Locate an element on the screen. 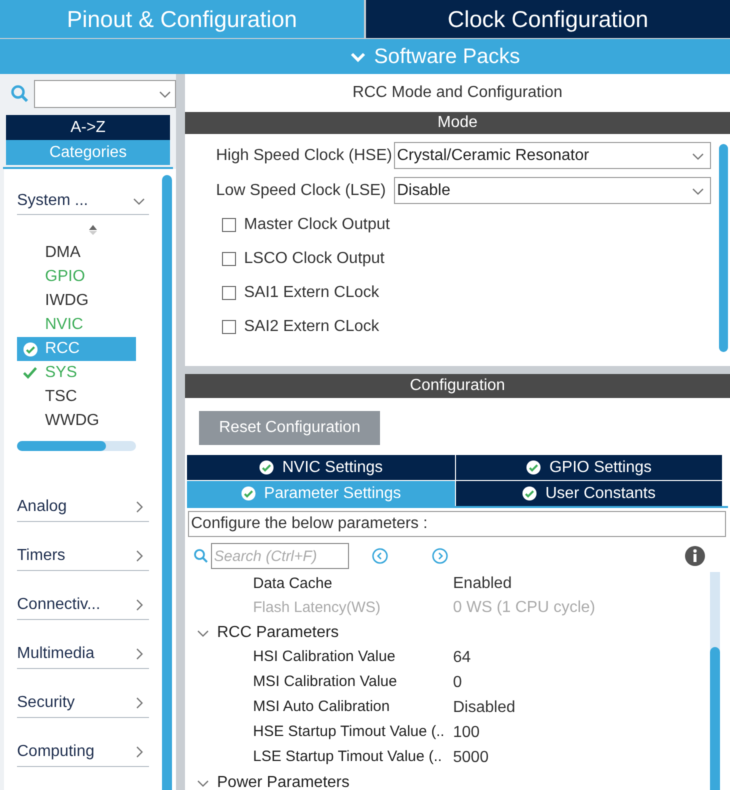  parameter-name: HSE Startup Timout Value (.. is located at coordinates (349, 732).